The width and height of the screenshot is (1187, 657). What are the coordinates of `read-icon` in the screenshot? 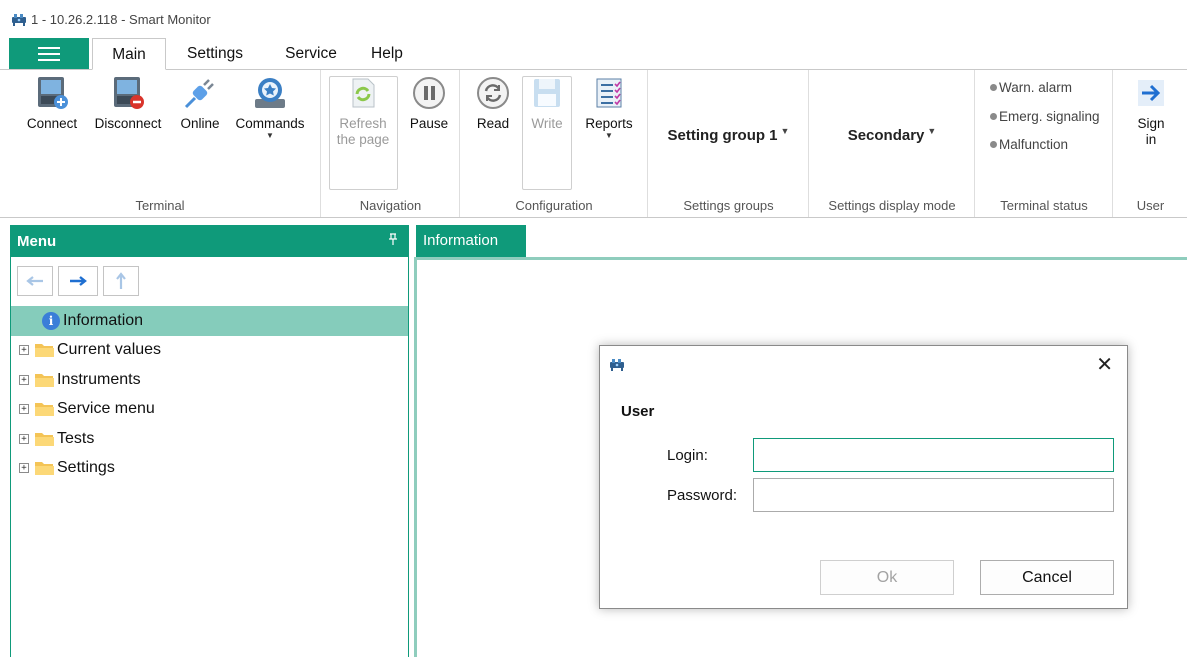 It's located at (493, 93).